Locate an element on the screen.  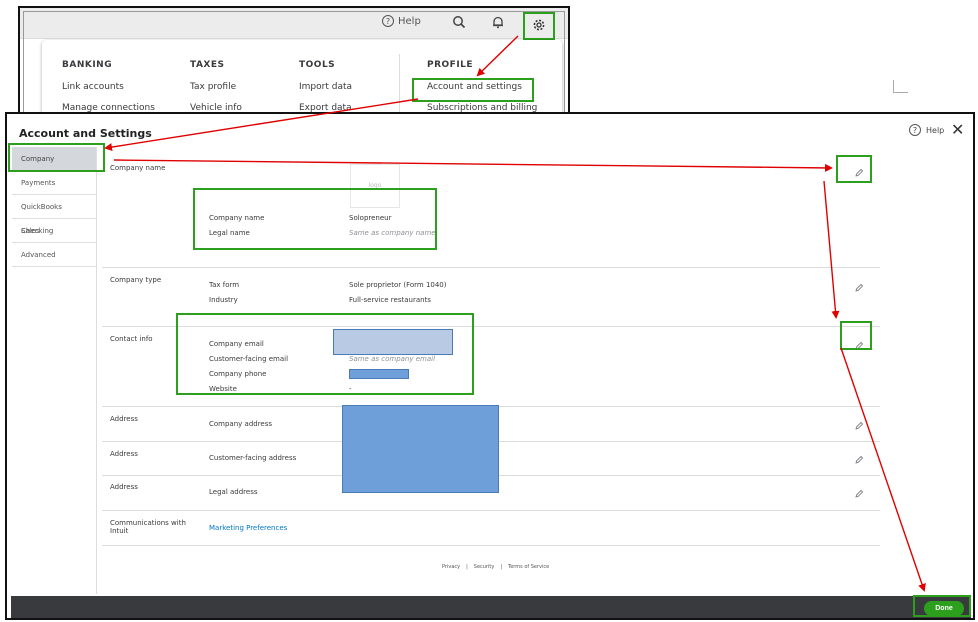
field-label-legal-address: Legal address is located at coordinates (233, 492).